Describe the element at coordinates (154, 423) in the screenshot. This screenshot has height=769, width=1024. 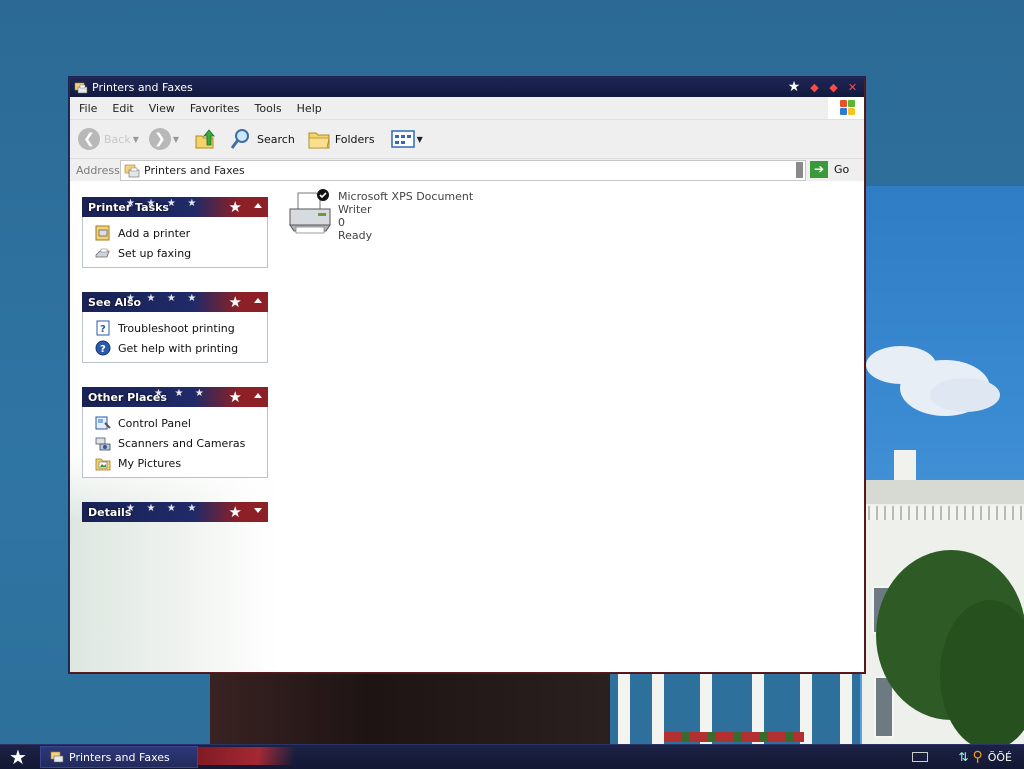
I see `control-panel-label: Control Panel` at that location.